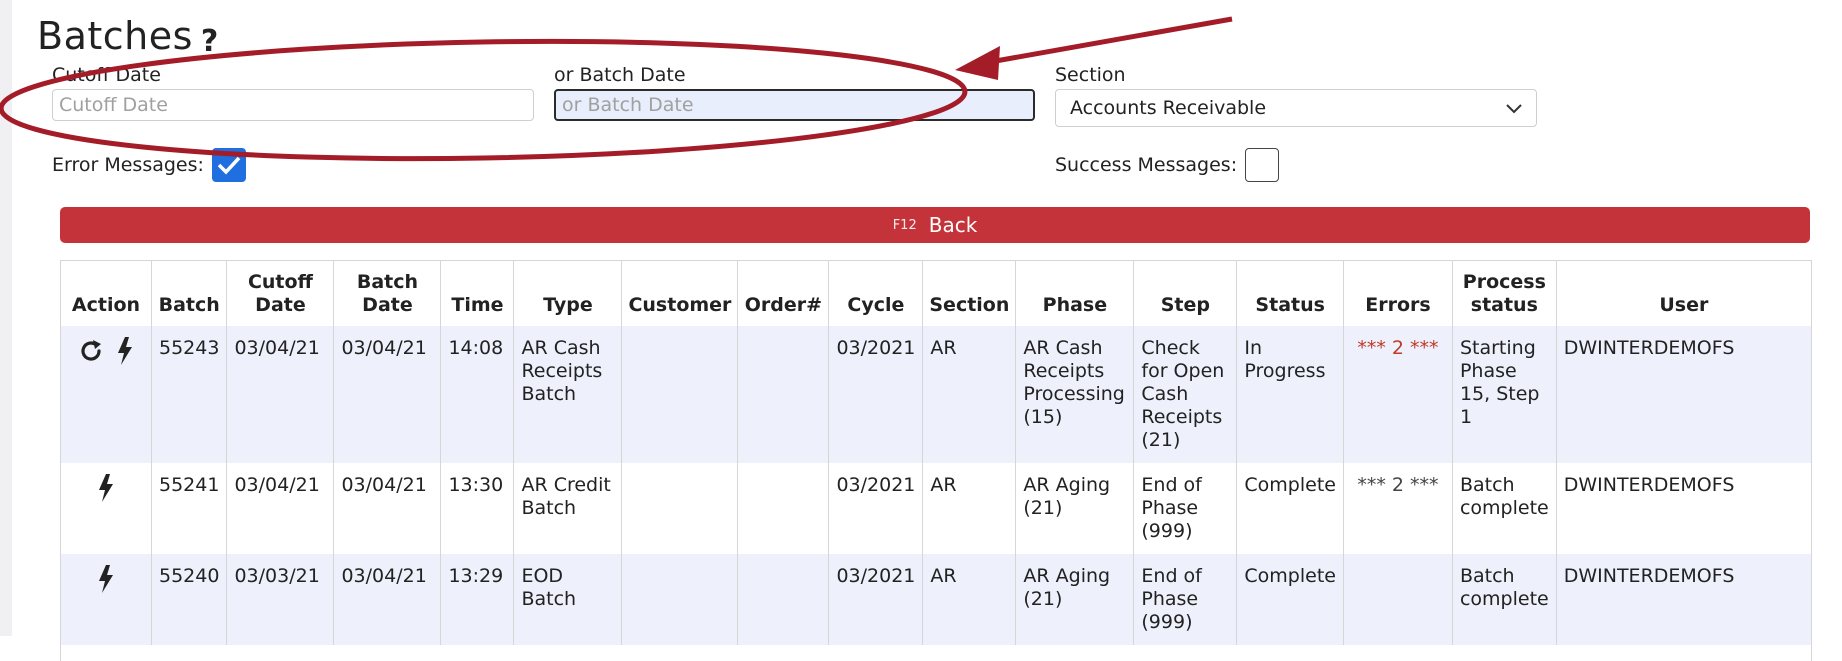 The image size is (1842, 661). Describe the element at coordinates (280, 599) in the screenshot. I see `cell-cutoff-date: 03/03/21` at that location.